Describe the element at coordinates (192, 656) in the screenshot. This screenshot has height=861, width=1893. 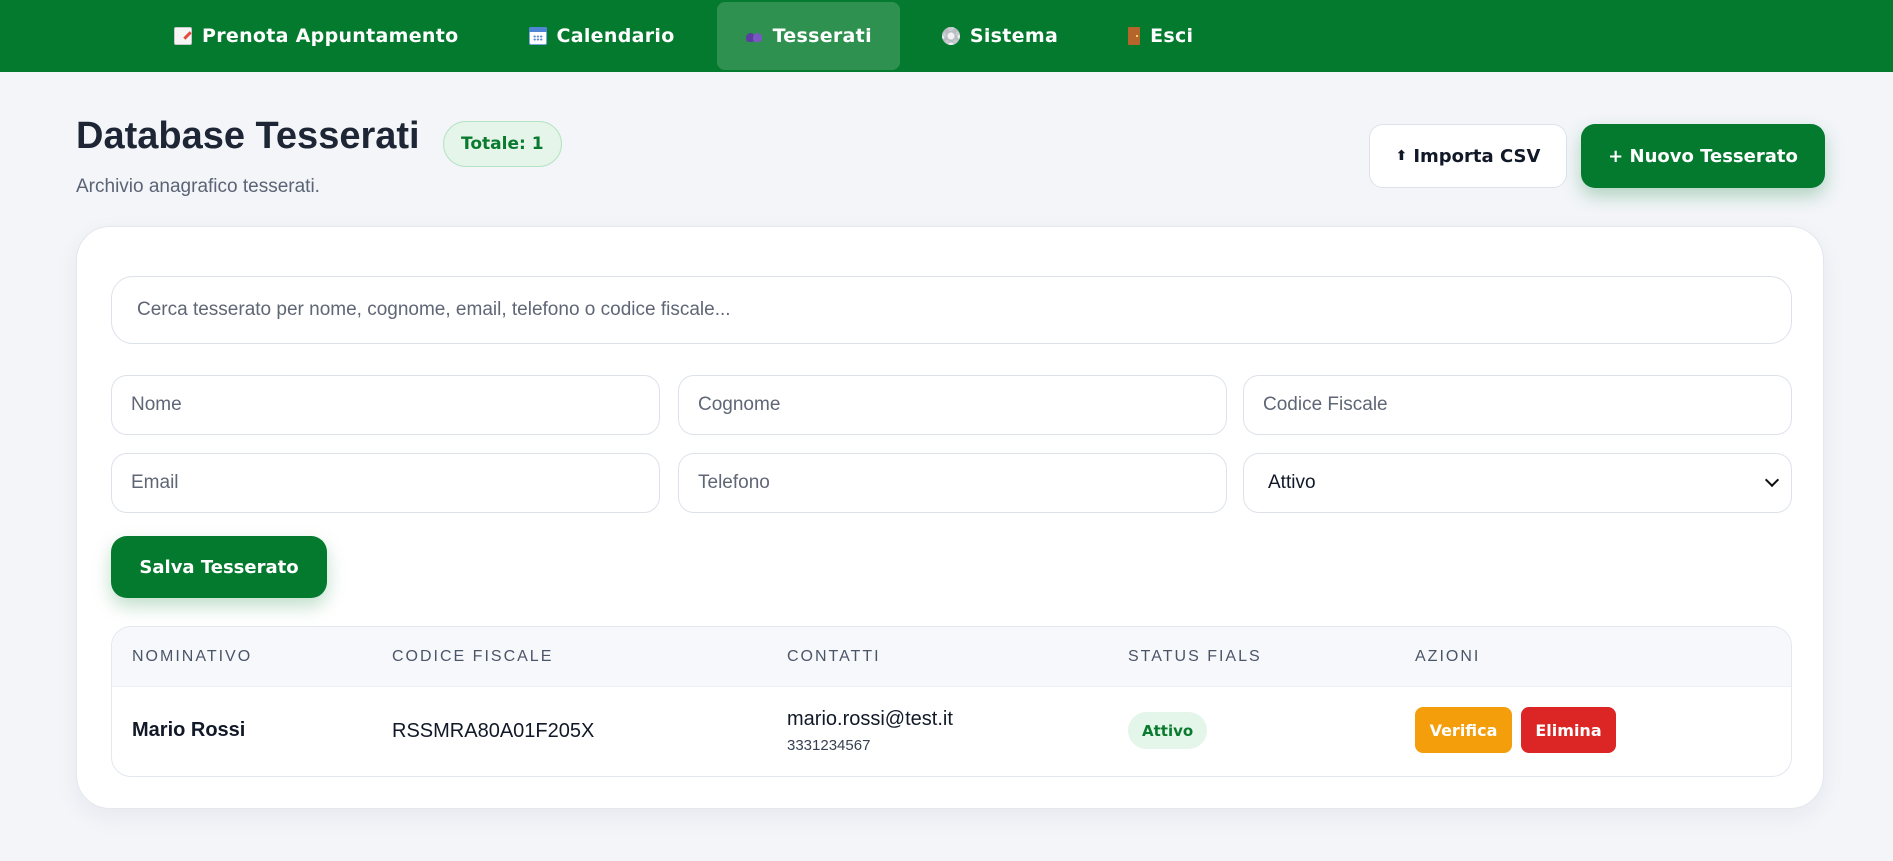
I see `column-header-nominativo: NOMINATIVO` at that location.